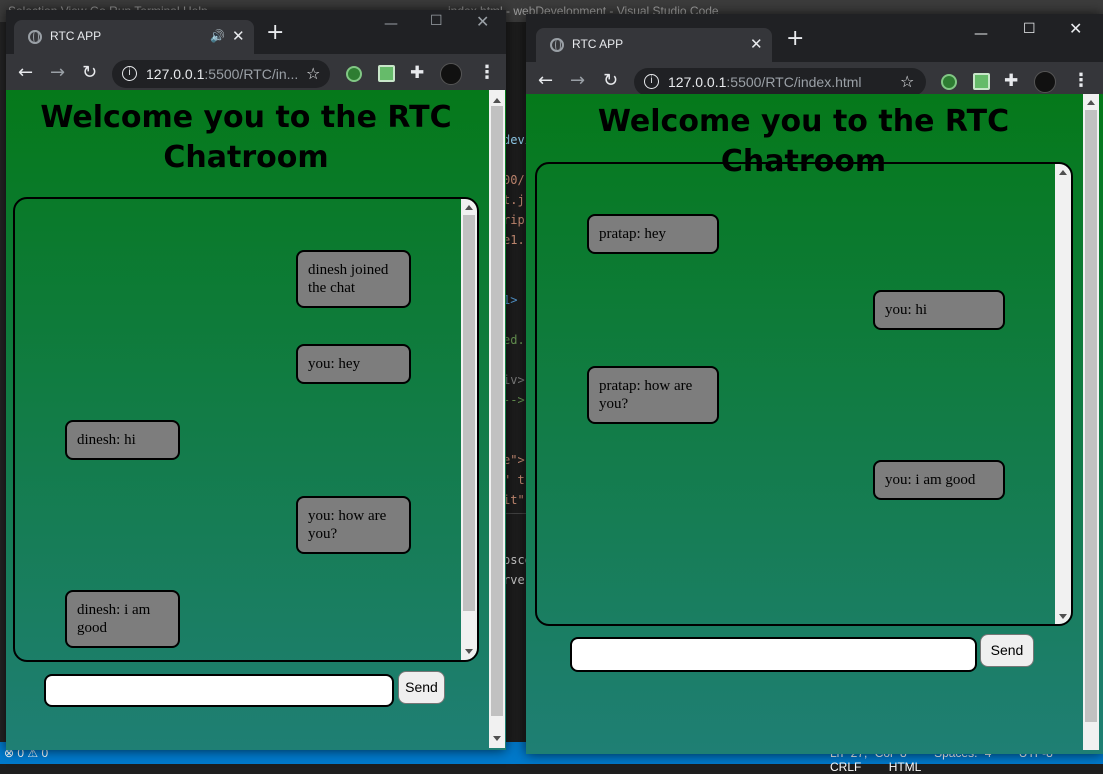 This screenshot has width=1103, height=774. What do you see at coordinates (217, 36) in the screenshot?
I see `speaker-icon: 🔊` at bounding box center [217, 36].